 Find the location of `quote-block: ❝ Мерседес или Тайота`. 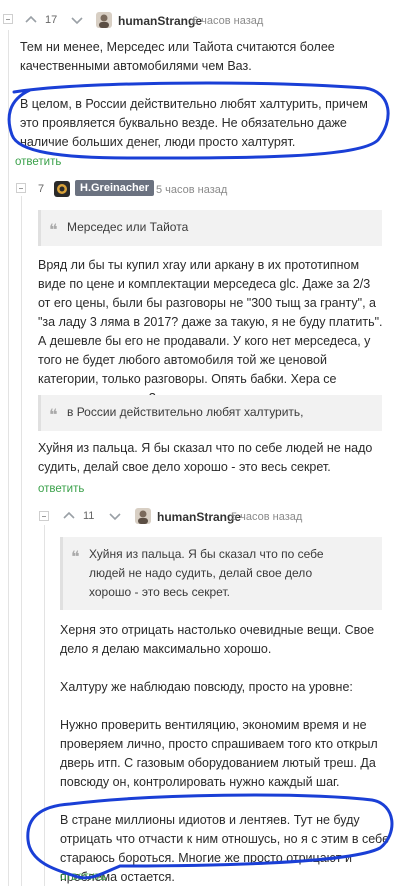

quote-block: ❝ Мерседес или Тайота is located at coordinates (210, 228).